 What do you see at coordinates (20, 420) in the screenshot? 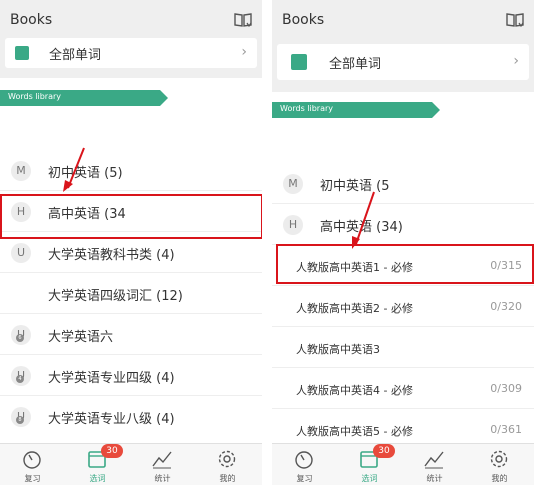
I see `item-sub-badge: 8` at bounding box center [20, 420].